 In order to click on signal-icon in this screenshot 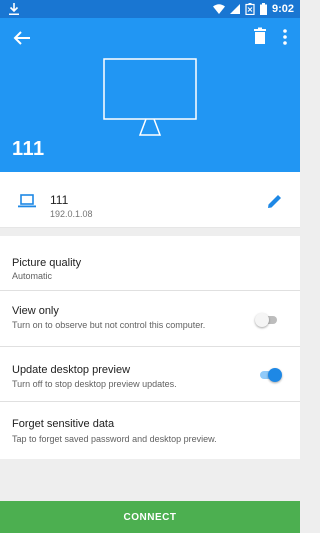, I will do `click(234, 9)`.